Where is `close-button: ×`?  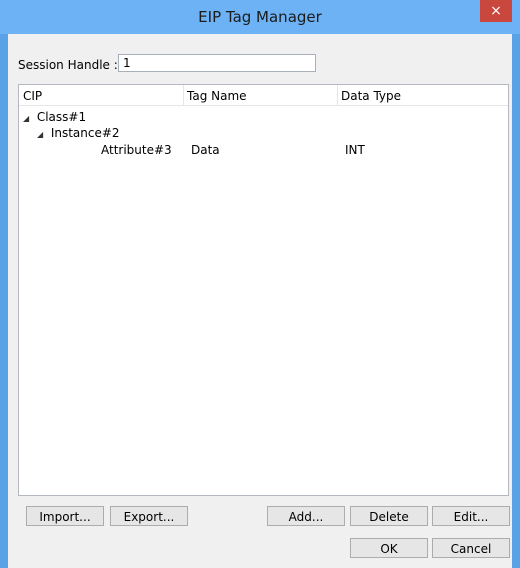 close-button: × is located at coordinates (496, 11).